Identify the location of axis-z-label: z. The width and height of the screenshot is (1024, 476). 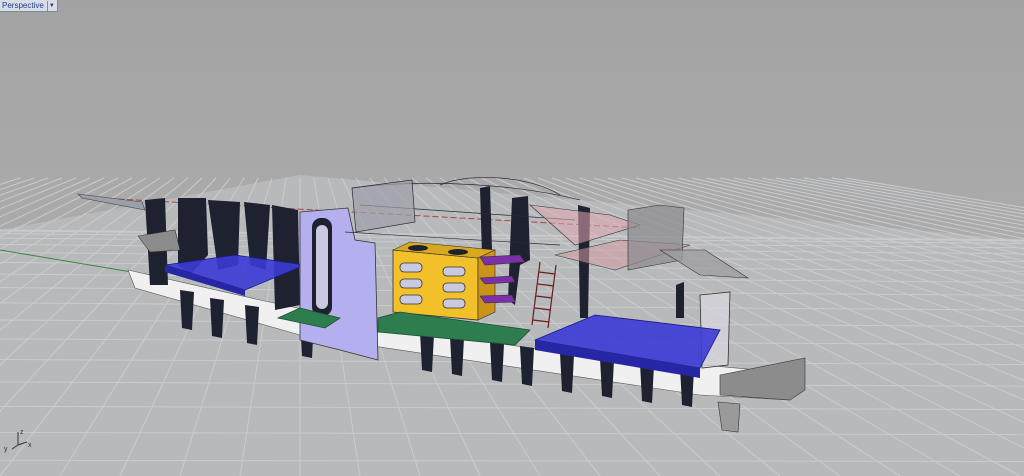
(22, 432).